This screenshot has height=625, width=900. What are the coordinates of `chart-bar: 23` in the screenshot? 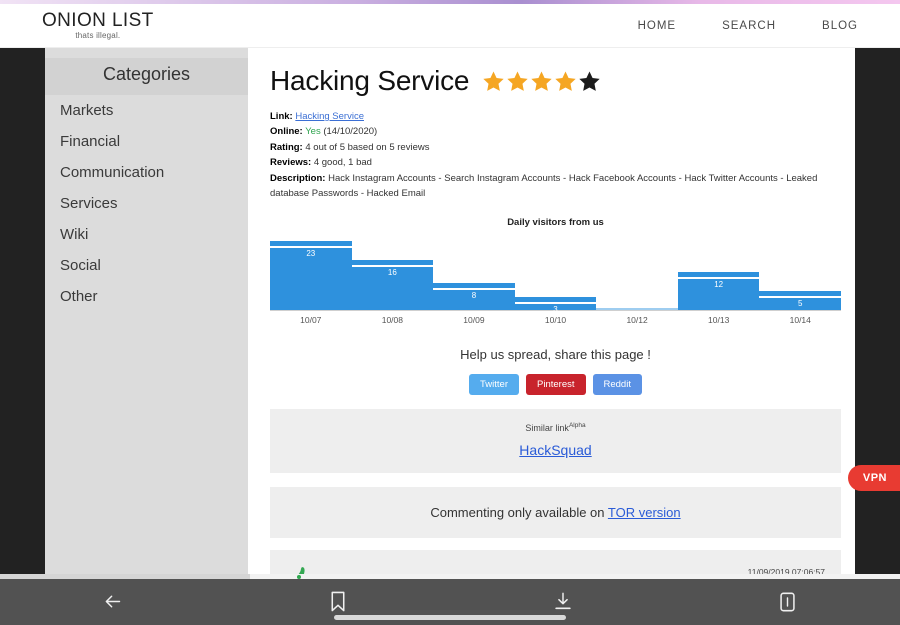 It's located at (311, 278).